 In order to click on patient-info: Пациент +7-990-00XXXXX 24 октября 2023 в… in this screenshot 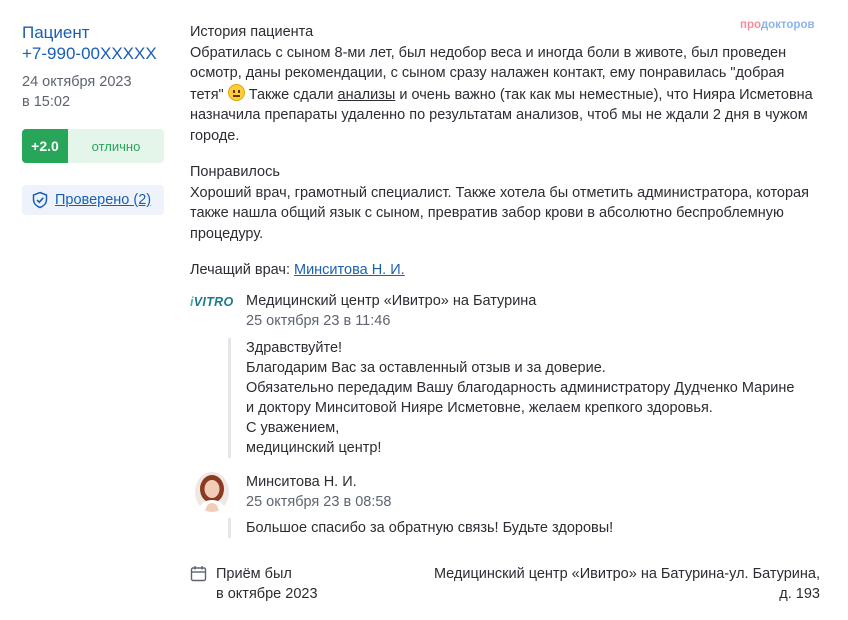, I will do `click(97, 67)`.